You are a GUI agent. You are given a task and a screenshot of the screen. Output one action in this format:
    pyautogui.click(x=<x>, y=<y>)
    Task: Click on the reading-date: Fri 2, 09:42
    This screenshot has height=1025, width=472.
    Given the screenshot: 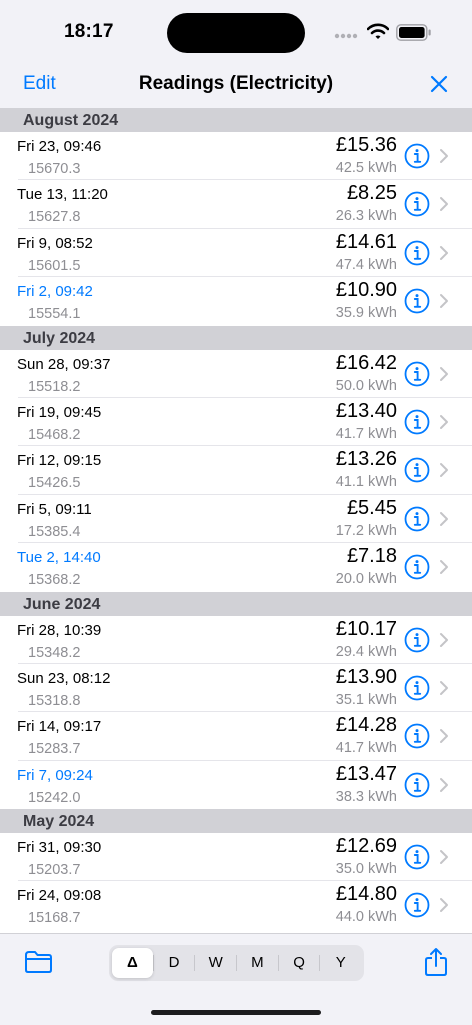 What is the action you would take?
    pyautogui.click(x=55, y=292)
    